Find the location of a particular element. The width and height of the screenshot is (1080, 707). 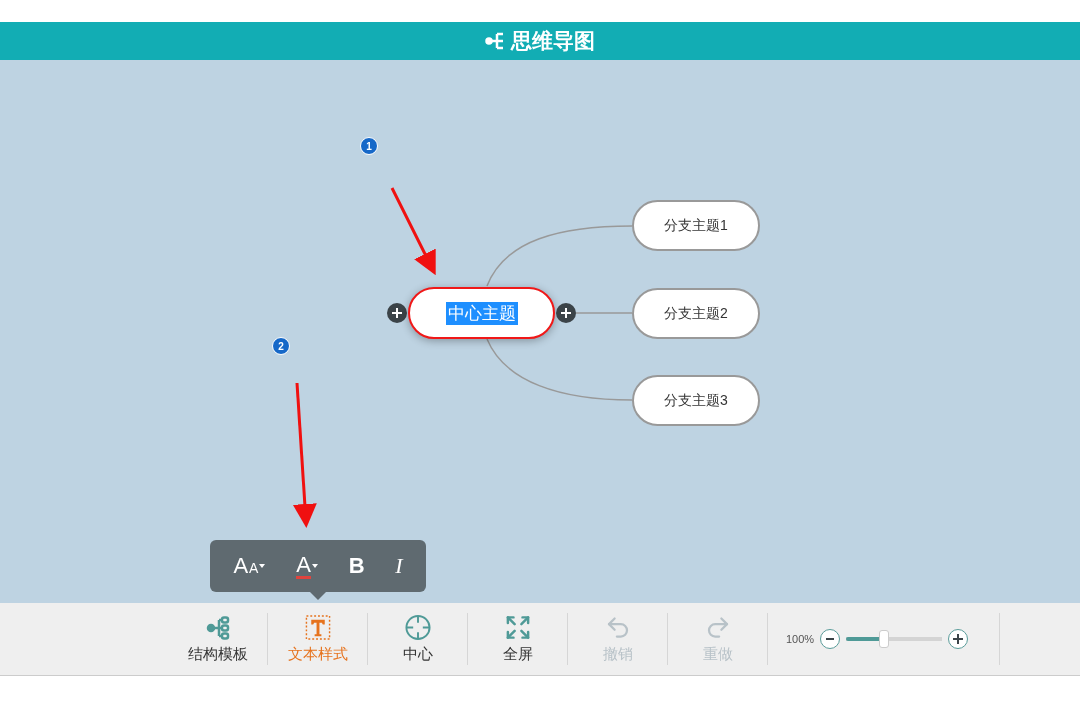

toolbar-button: 中心 is located at coordinates (418, 639).